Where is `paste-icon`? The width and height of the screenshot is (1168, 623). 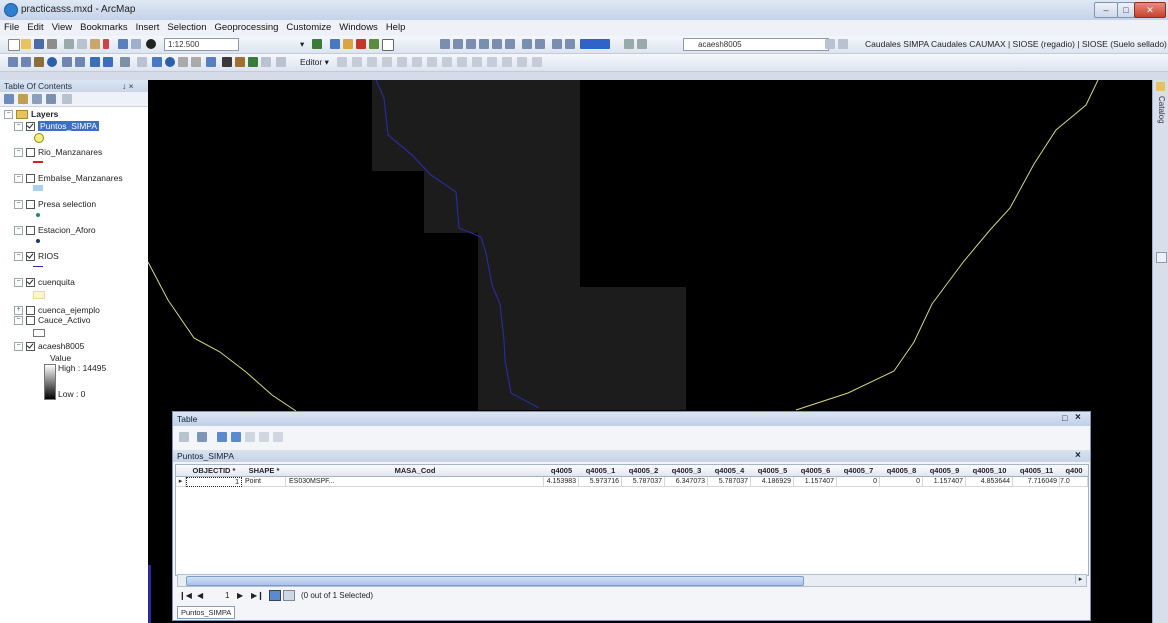
paste-icon is located at coordinates (95, 44).